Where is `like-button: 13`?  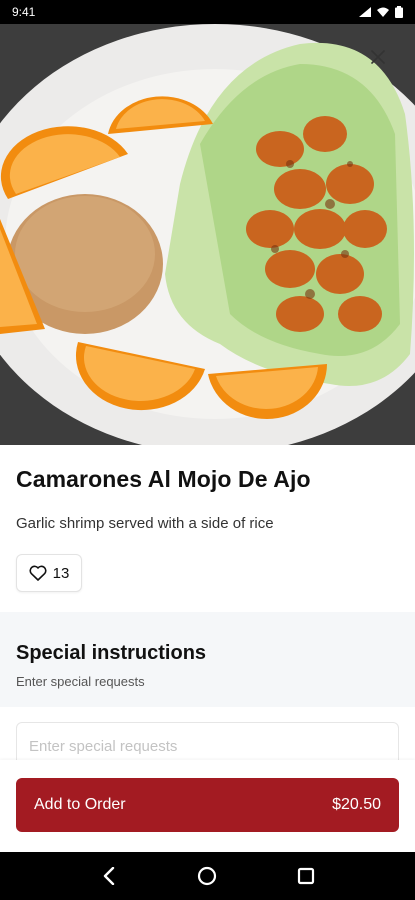 like-button: 13 is located at coordinates (49, 573).